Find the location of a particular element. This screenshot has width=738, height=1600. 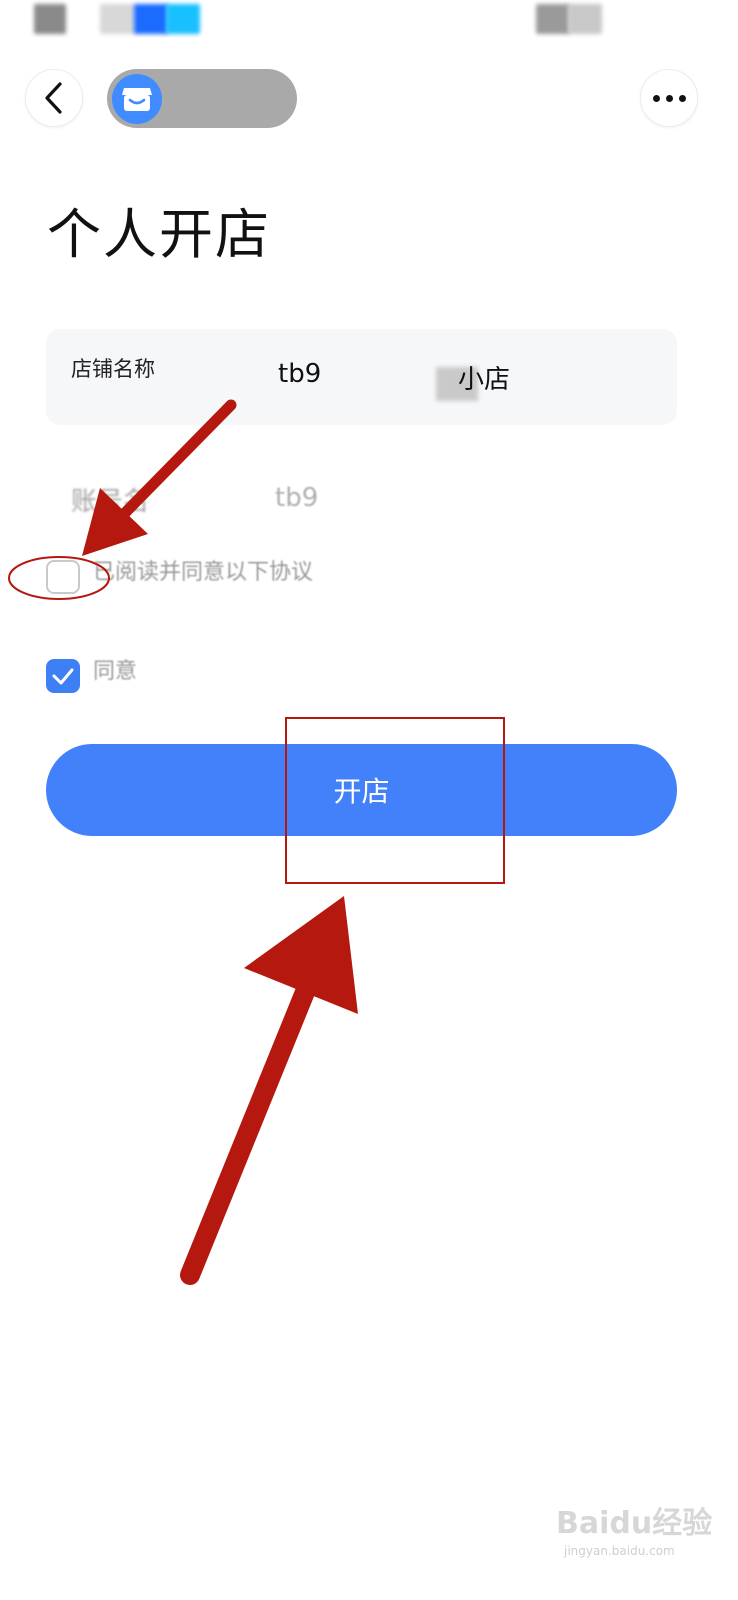

store-pill is located at coordinates (202, 98).